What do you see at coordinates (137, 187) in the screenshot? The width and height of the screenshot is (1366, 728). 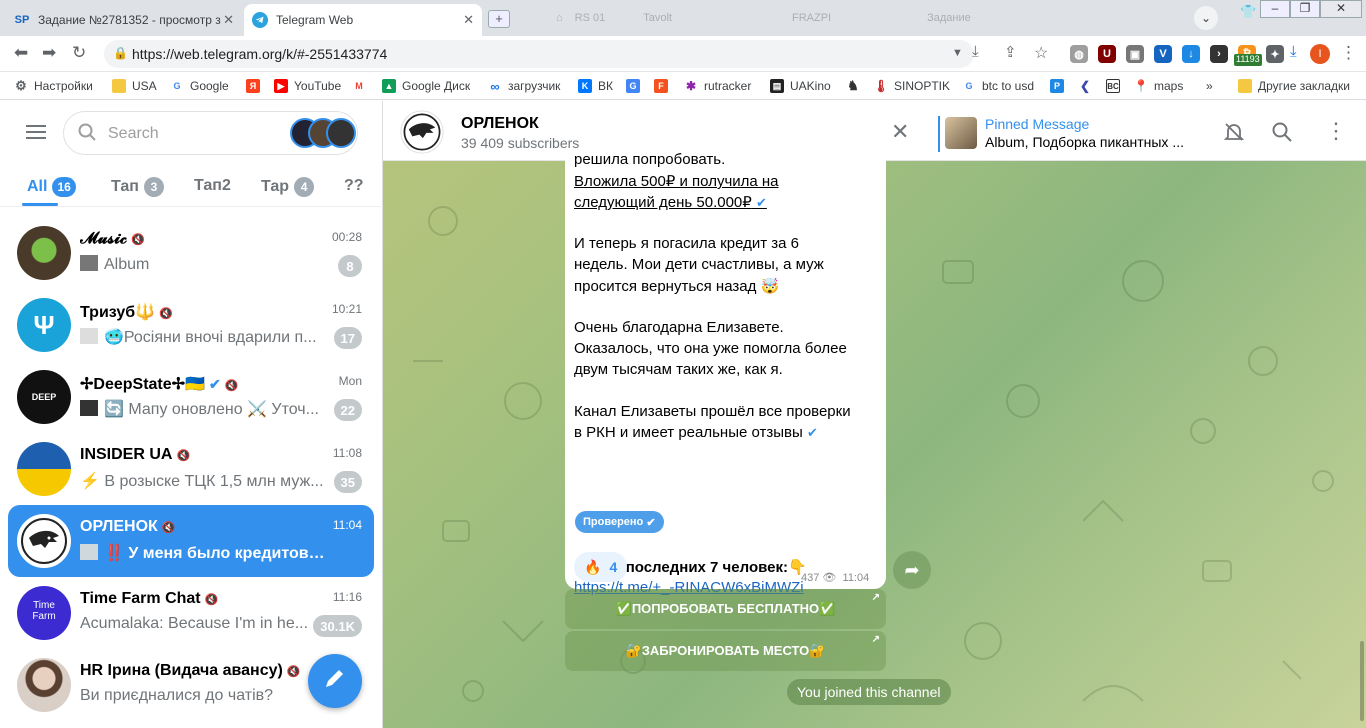 I see `folder-tab-tap: Тап 3` at bounding box center [137, 187].